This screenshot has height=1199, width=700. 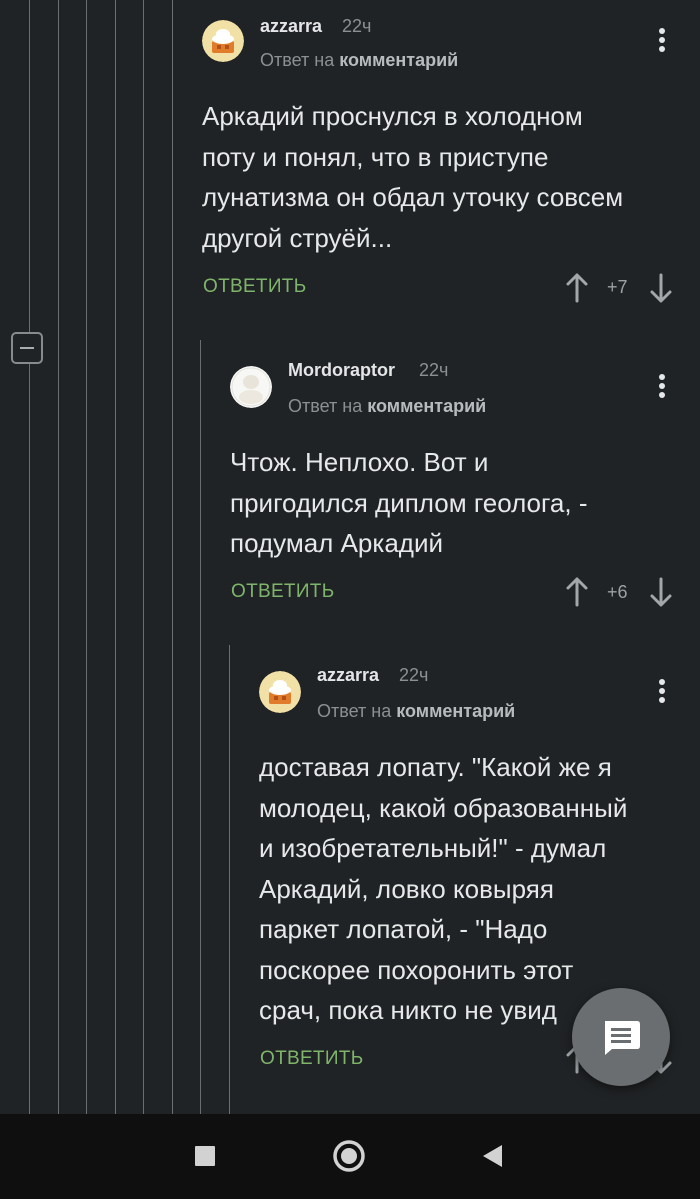 I want to click on back-button, so click(x=493, y=1156).